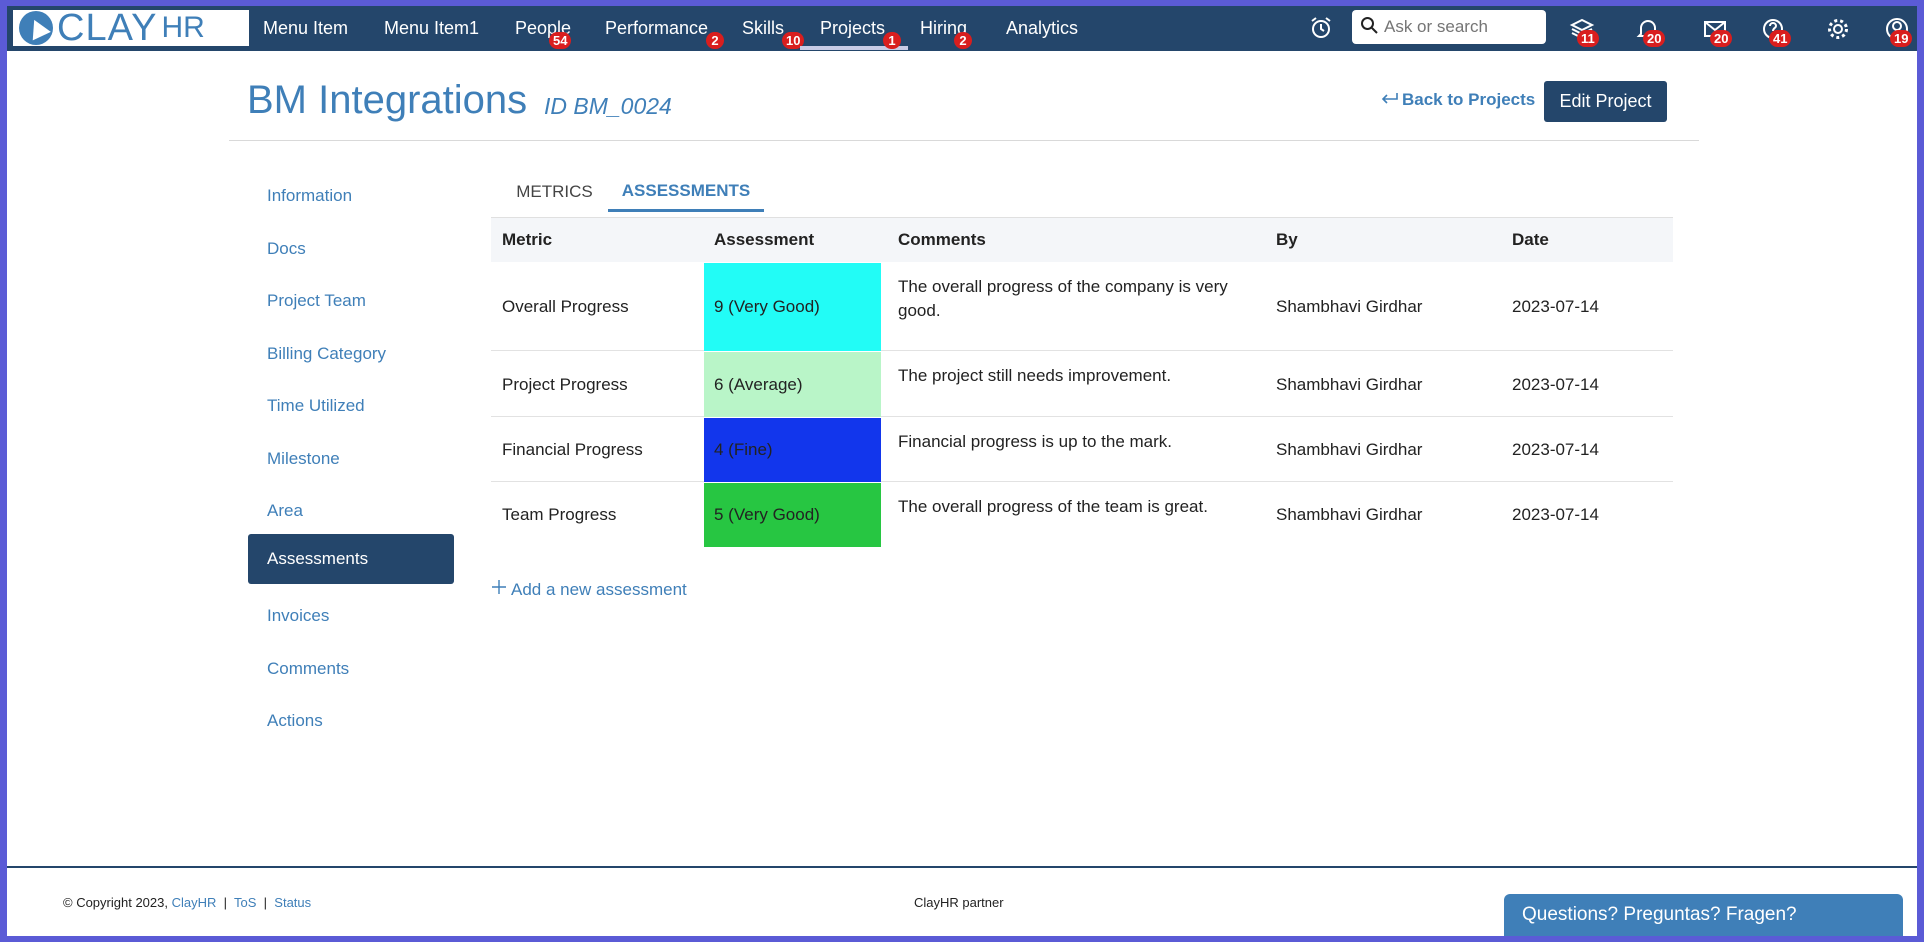 Image resolution: width=1924 pixels, height=942 pixels. What do you see at coordinates (1459, 27) in the screenshot?
I see `search-input` at bounding box center [1459, 27].